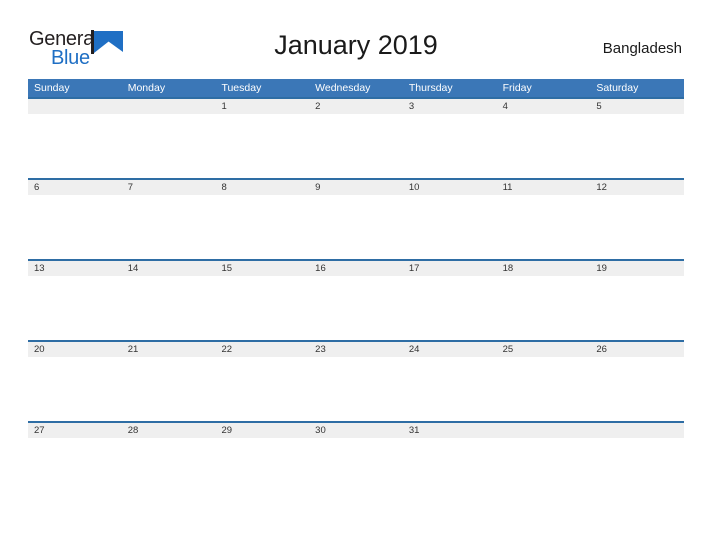  I want to click on day-number: 16, so click(356, 268).